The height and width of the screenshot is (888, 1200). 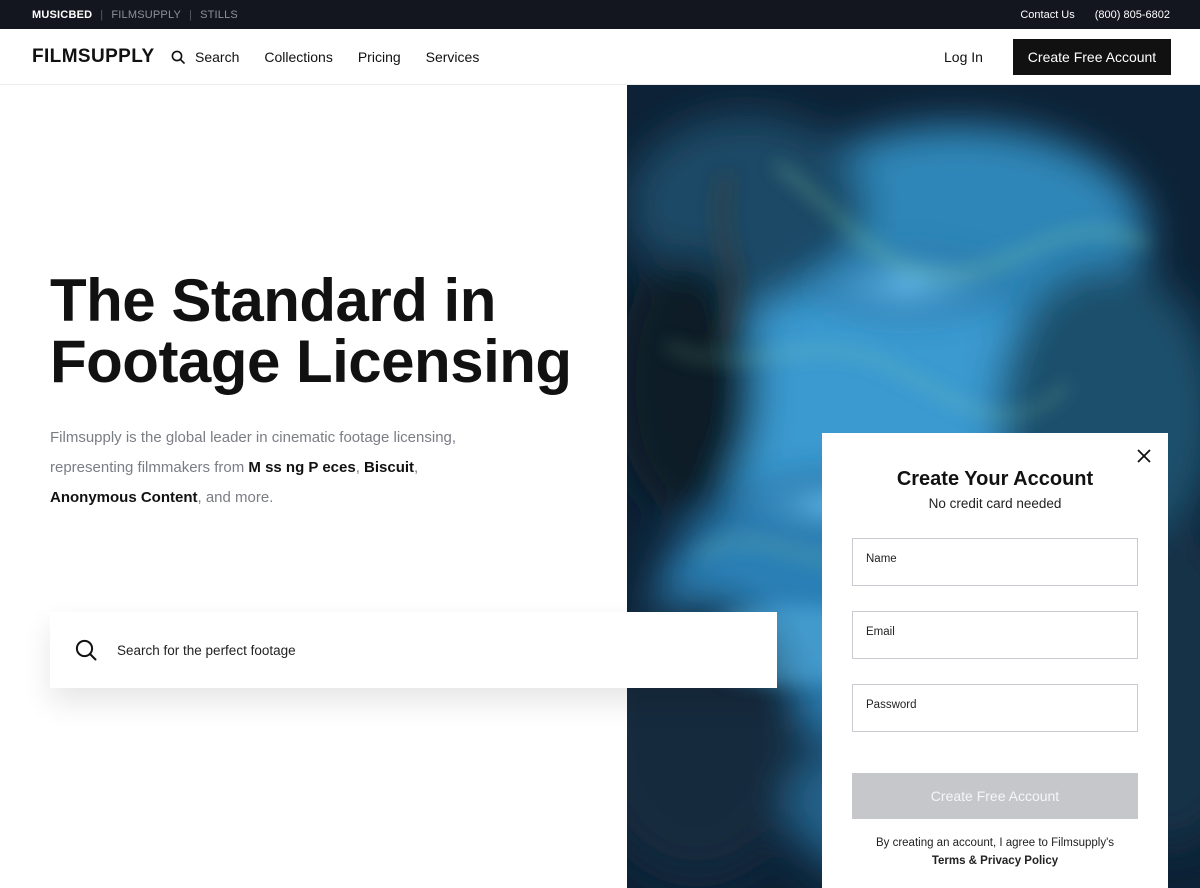 I want to click on modal-subtitle: No credit card needed, so click(x=995, y=503).